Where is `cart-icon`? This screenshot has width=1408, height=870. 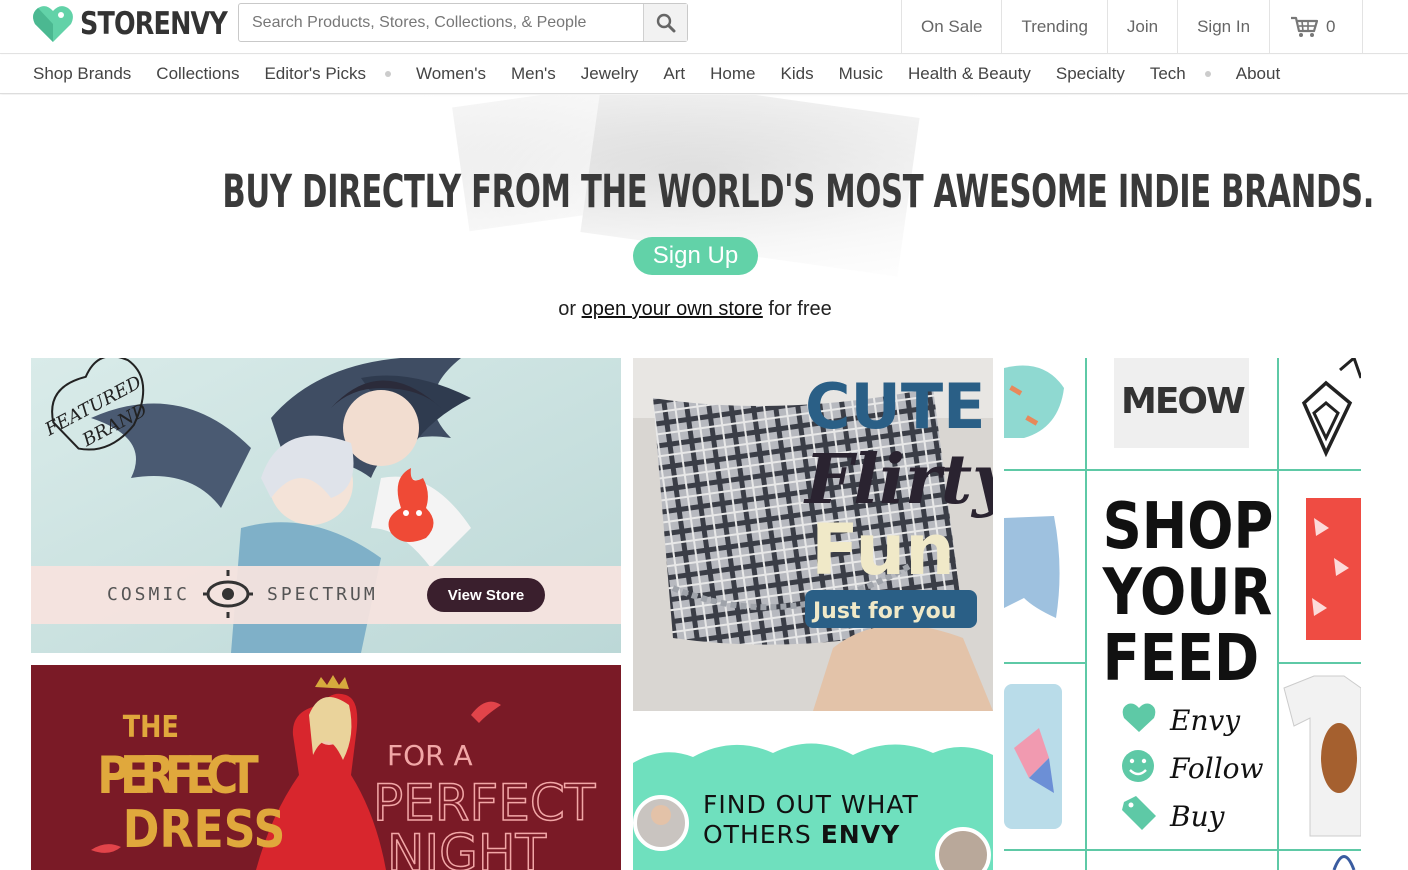 cart-icon is located at coordinates (1305, 26).